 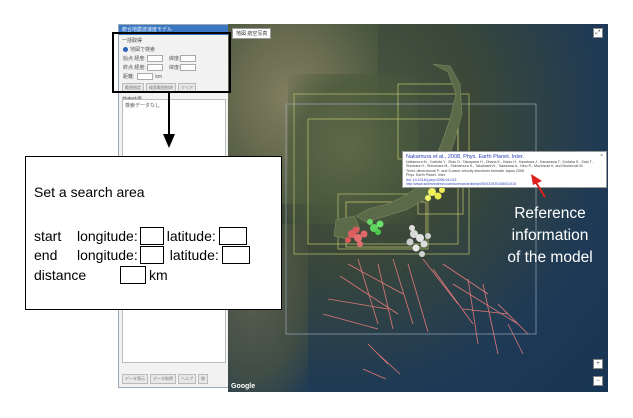 I want to click on annotation-line: of the model, so click(x=550, y=257).